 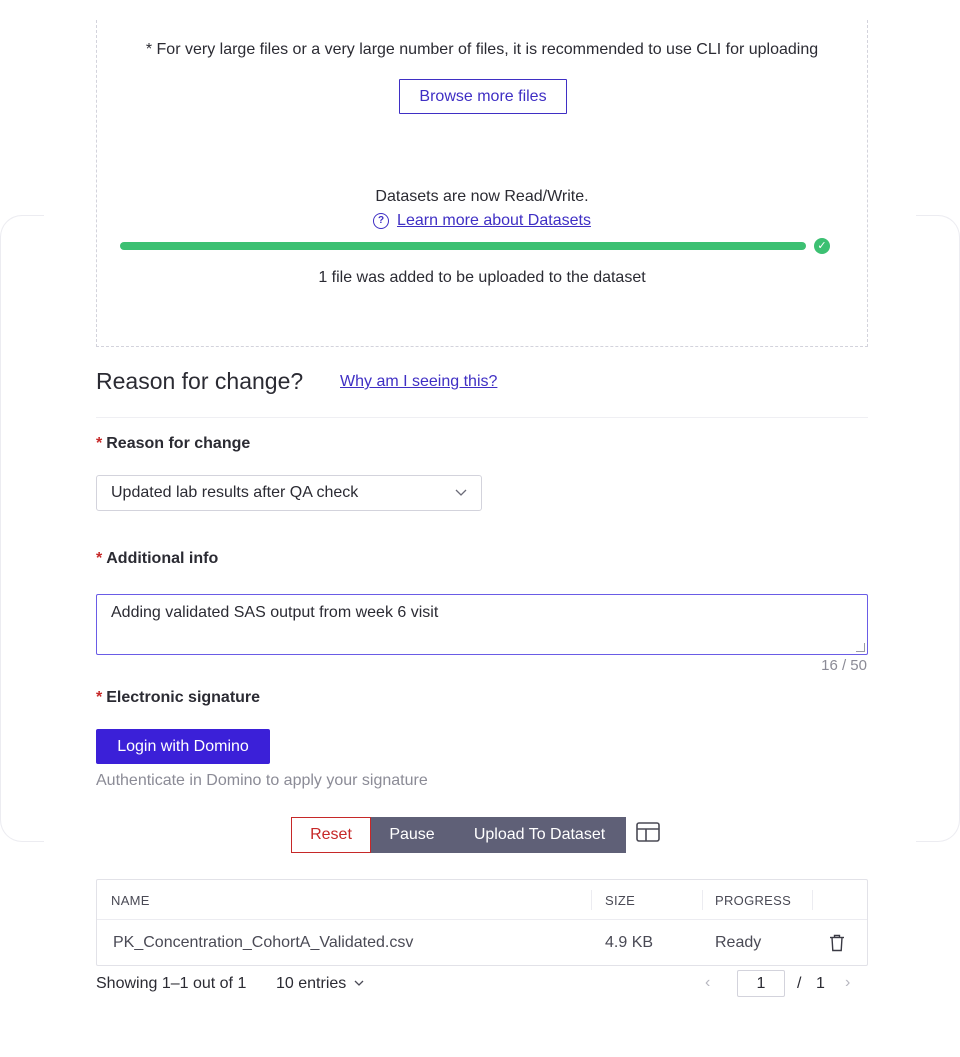 I want to click on entries-label: 10 entries, so click(x=311, y=983).